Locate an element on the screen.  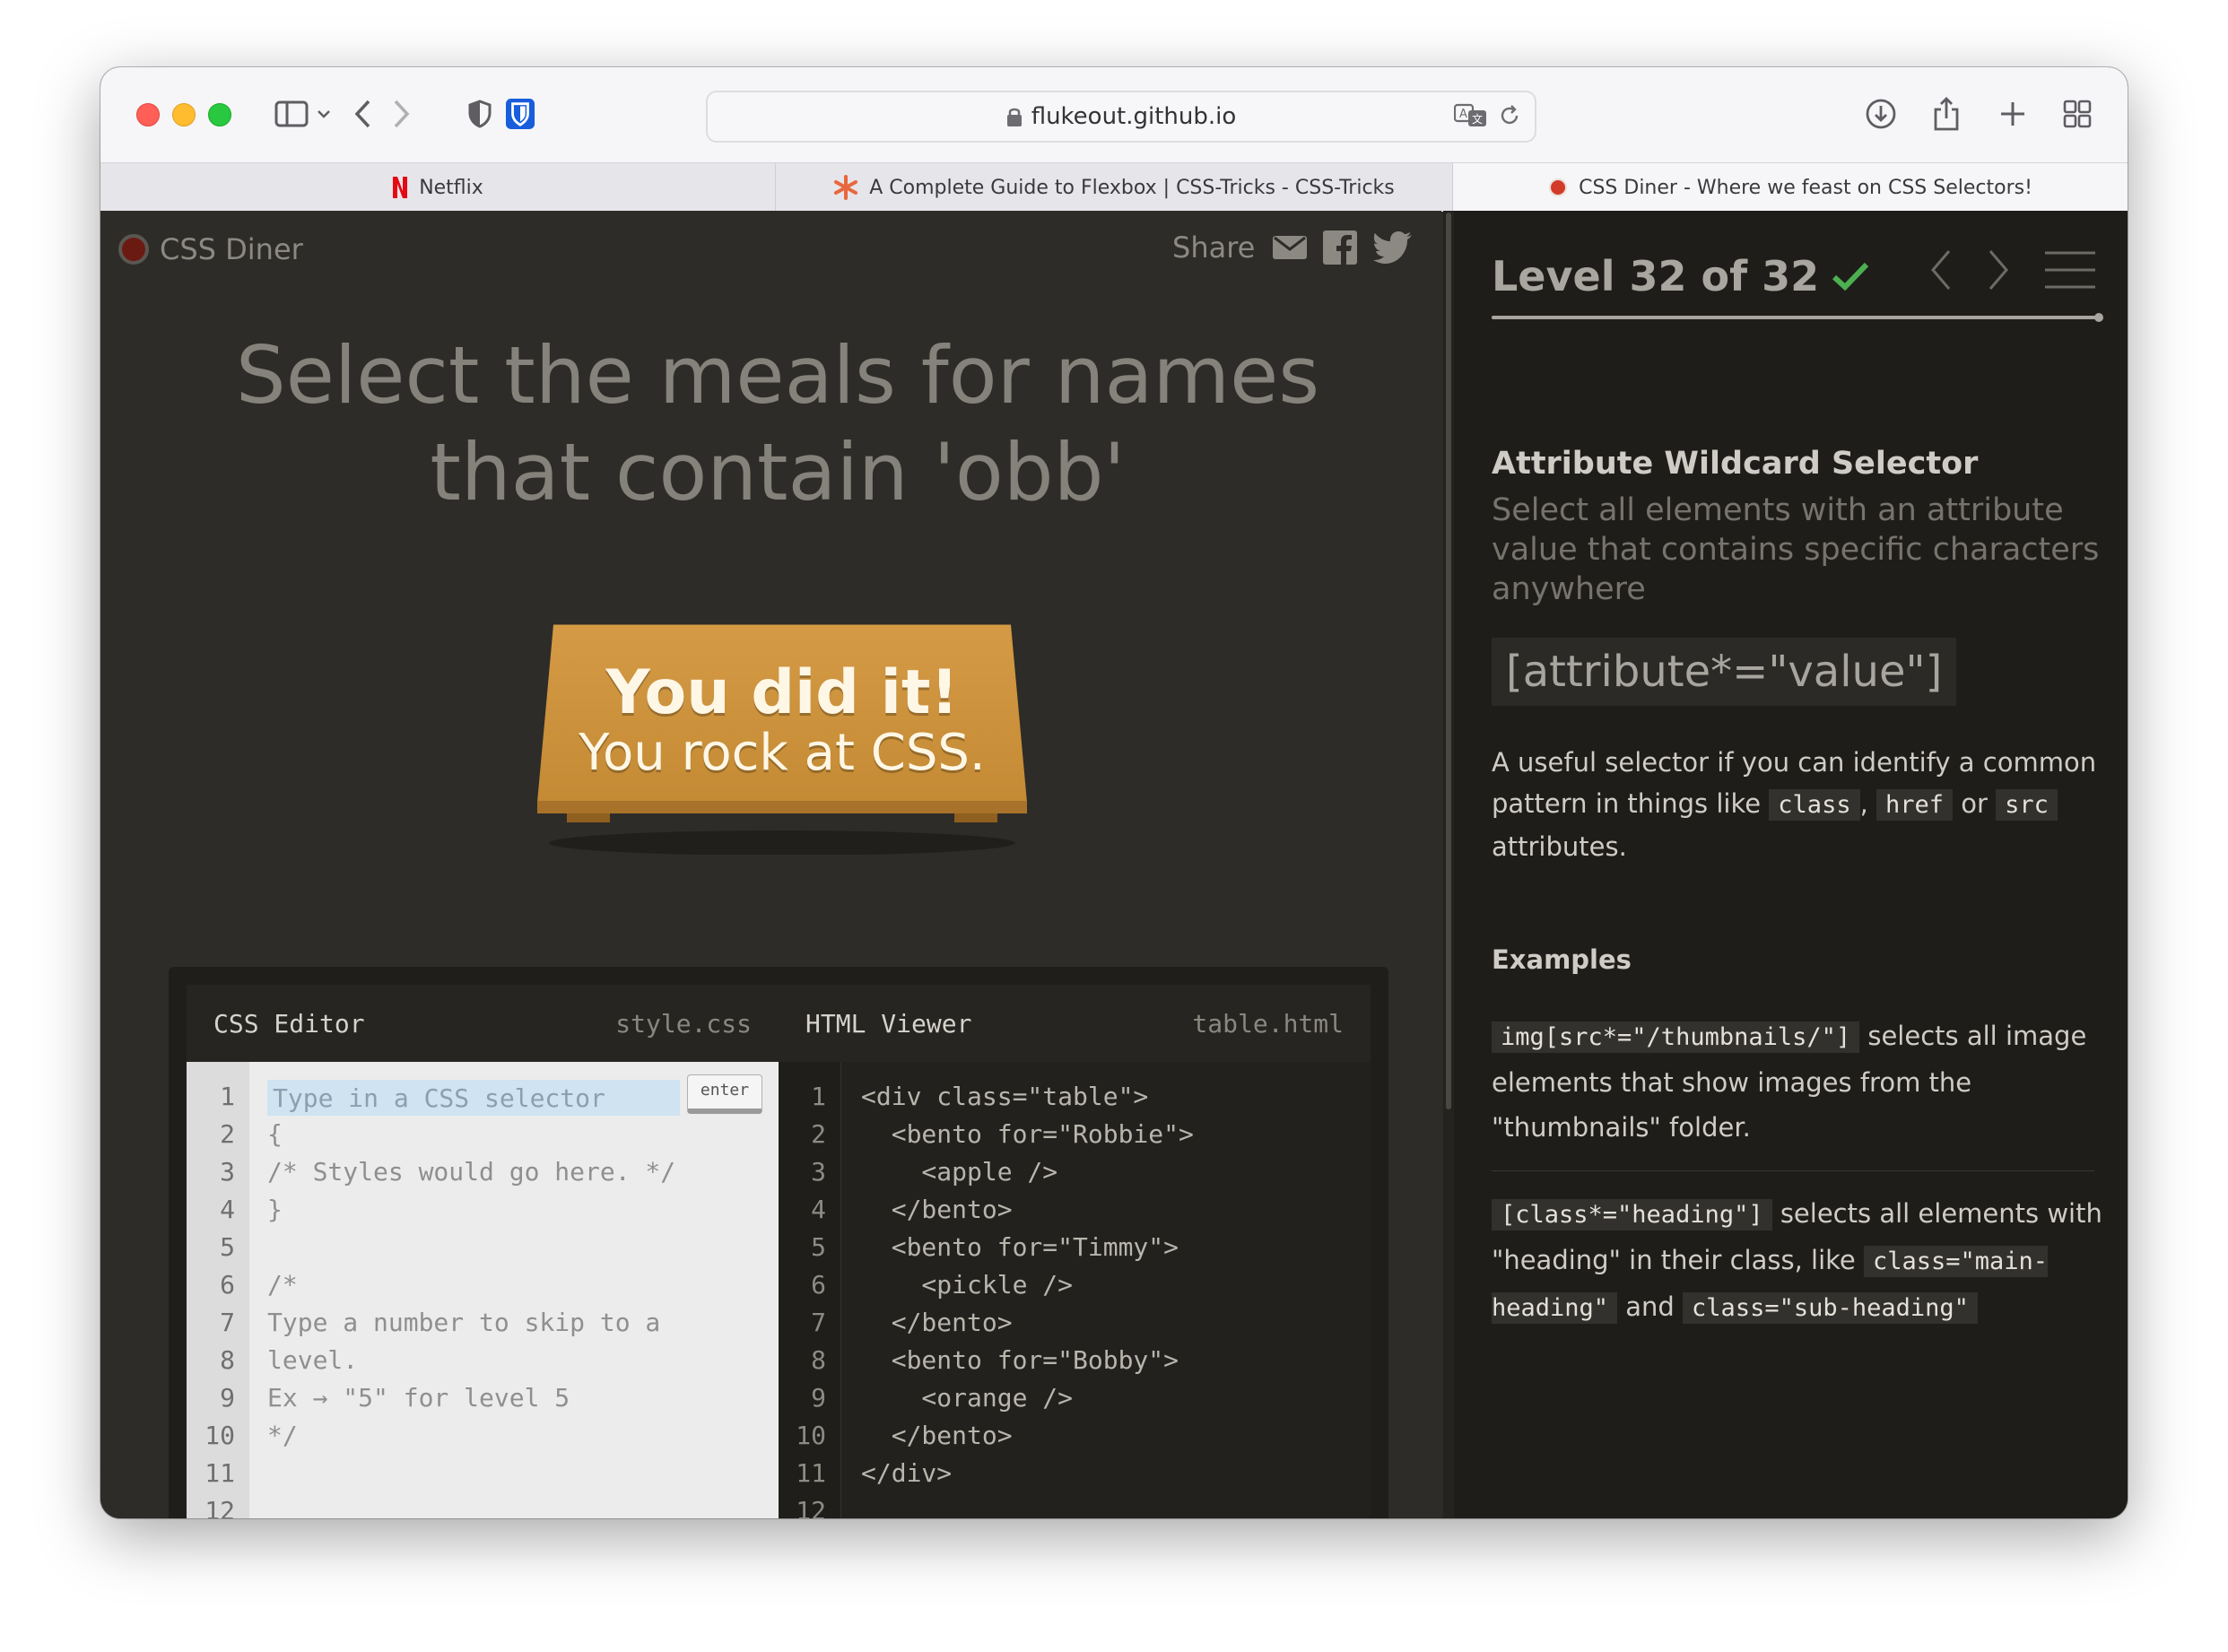
facebook-icon is located at coordinates (1340, 247).